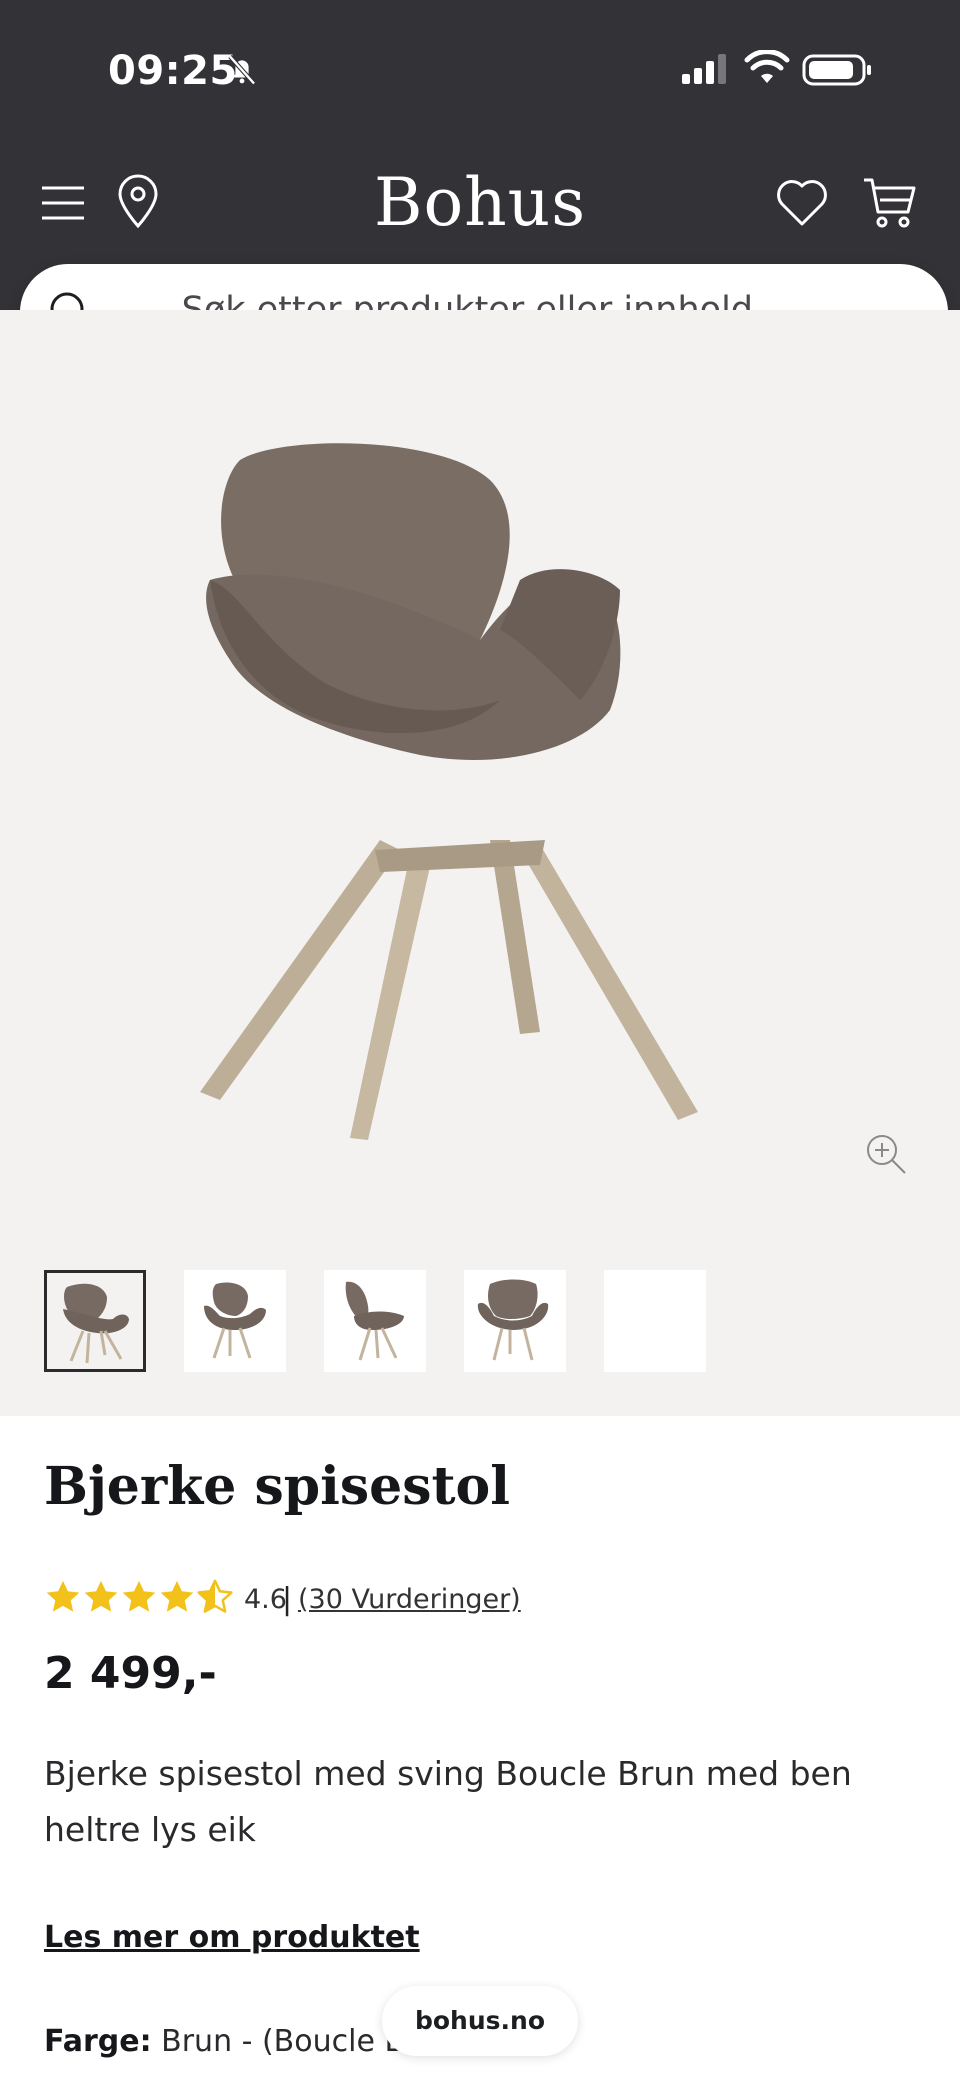 Image resolution: width=960 pixels, height=2086 pixels. I want to click on reviews-link: (30 Vurderinger), so click(409, 1599).